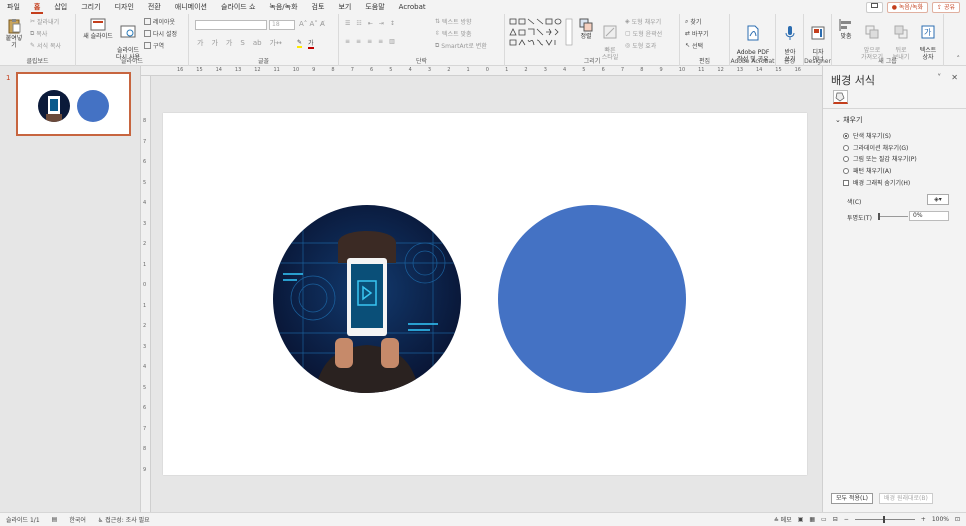 The height and width of the screenshot is (526, 966). Describe the element at coordinates (300, 43) in the screenshot. I see `highlight-icon: ✎` at that location.